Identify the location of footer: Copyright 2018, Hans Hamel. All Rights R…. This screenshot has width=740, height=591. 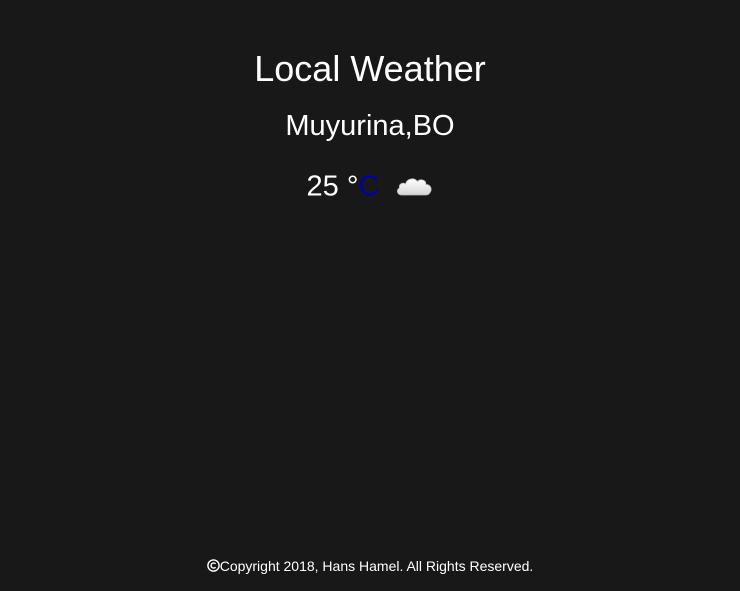
(370, 566).